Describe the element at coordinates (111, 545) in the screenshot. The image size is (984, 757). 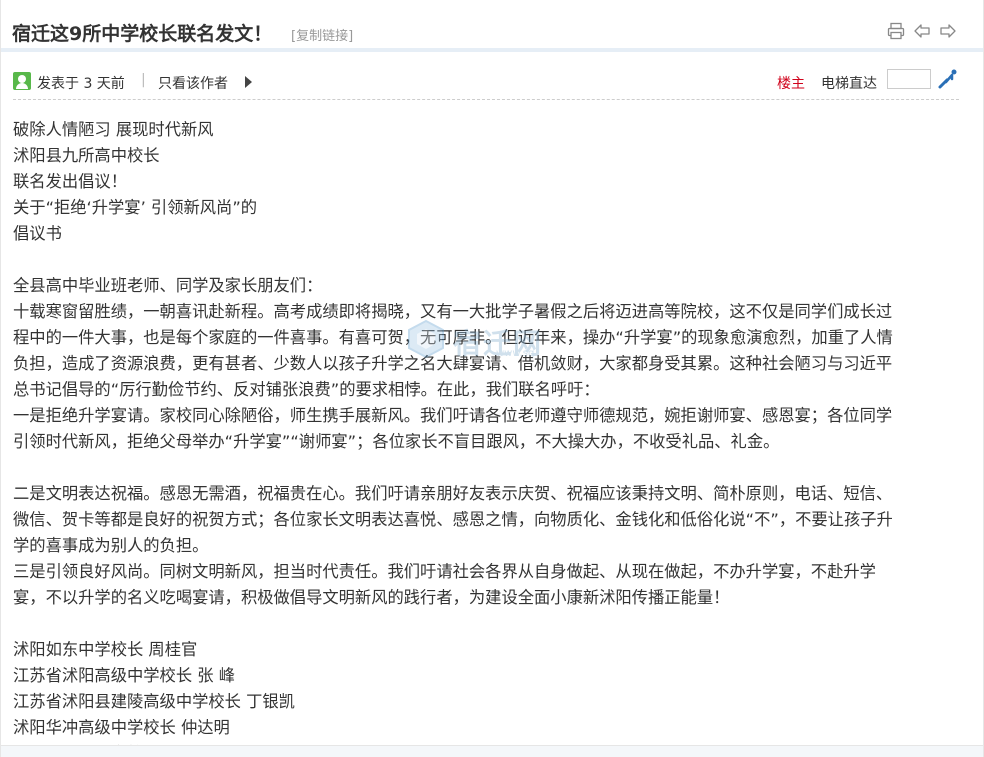
I see `content-line: 学的喜事成为别人的负担。` at that location.